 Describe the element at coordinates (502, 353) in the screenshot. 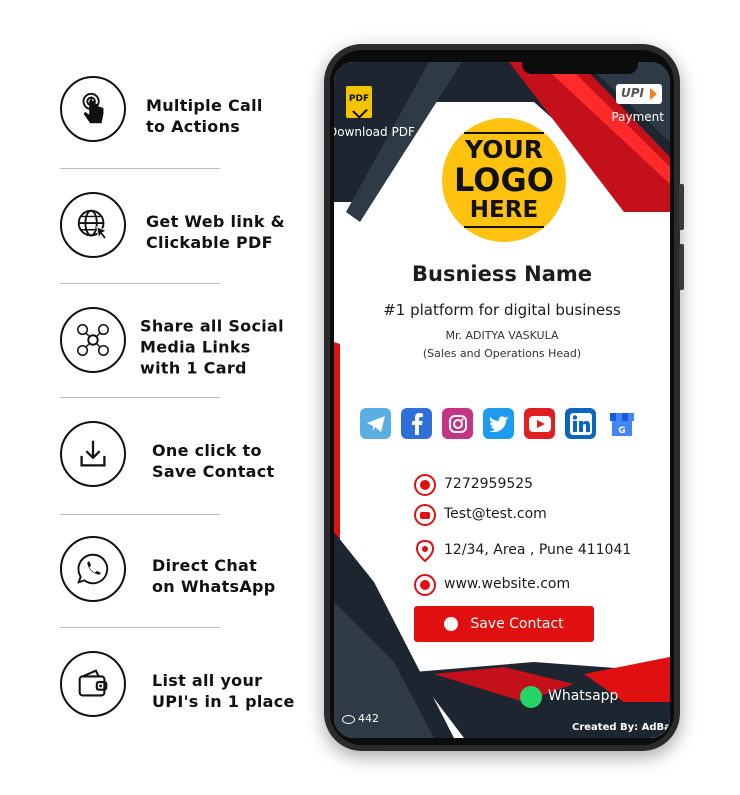

I see `person-role: (Sales and Operations Head)` at that location.